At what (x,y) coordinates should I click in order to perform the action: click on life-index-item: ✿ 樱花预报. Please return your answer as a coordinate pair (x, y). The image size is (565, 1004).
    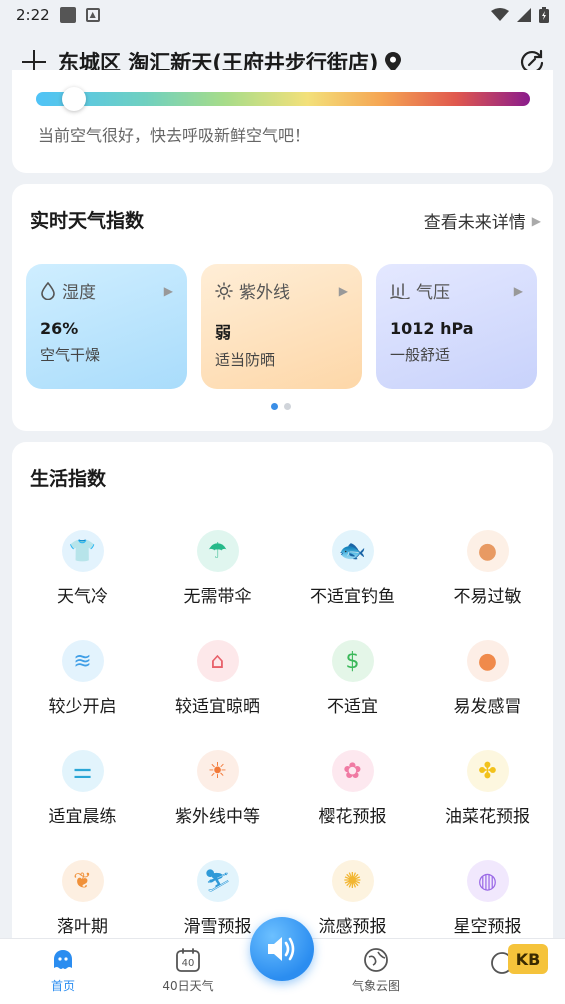
    Looking at the image, I should click on (352, 795).